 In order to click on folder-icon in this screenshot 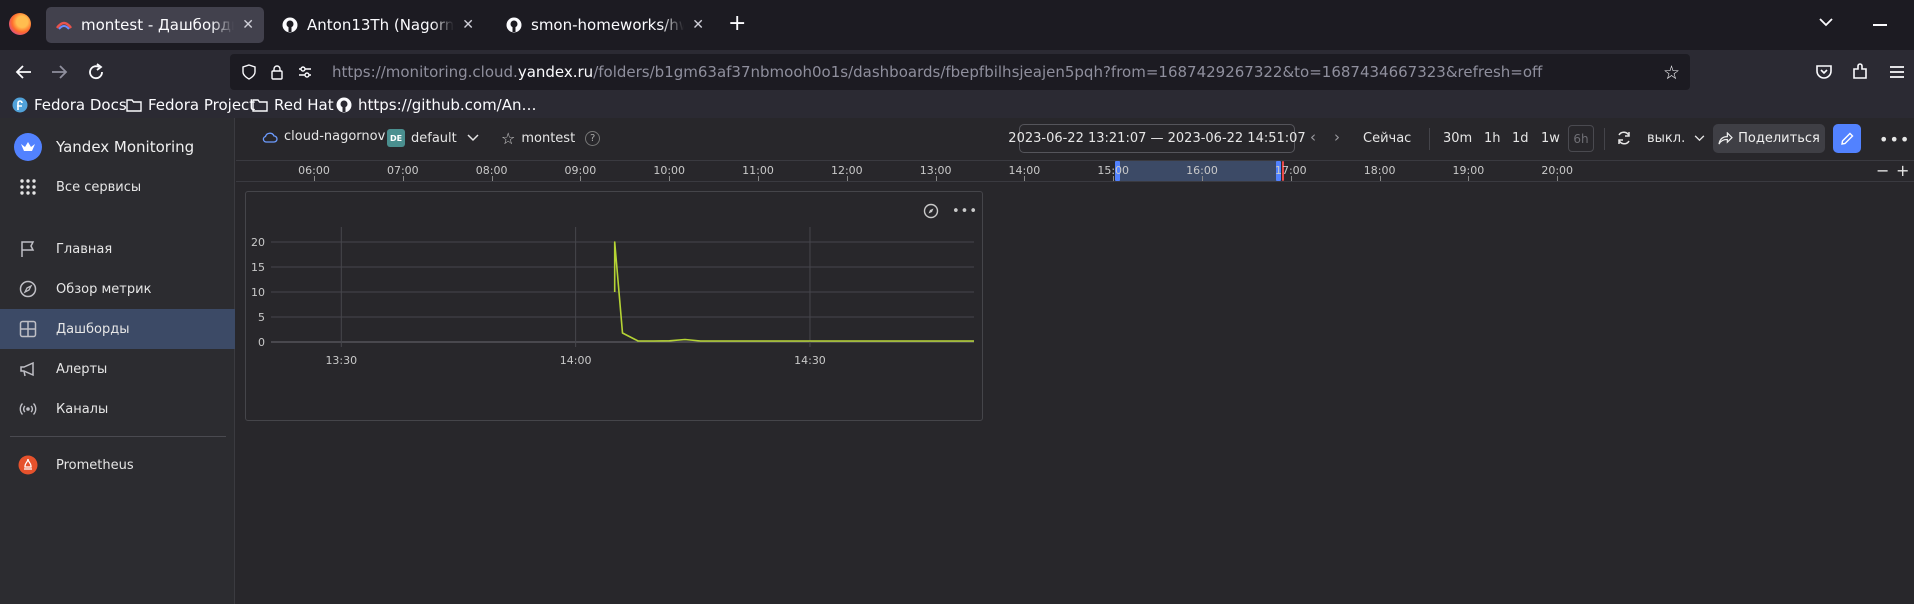, I will do `click(260, 105)`.